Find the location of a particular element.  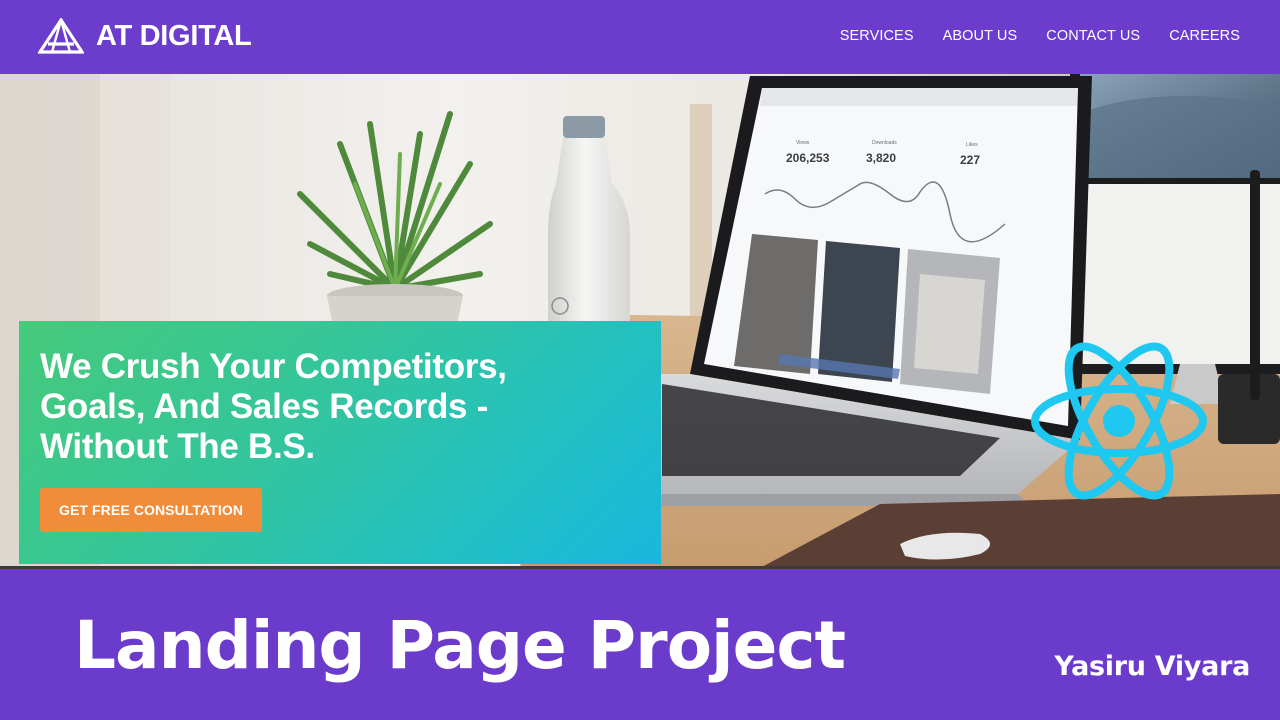

author-name: Yasiru Viyara is located at coordinates (1152, 666).